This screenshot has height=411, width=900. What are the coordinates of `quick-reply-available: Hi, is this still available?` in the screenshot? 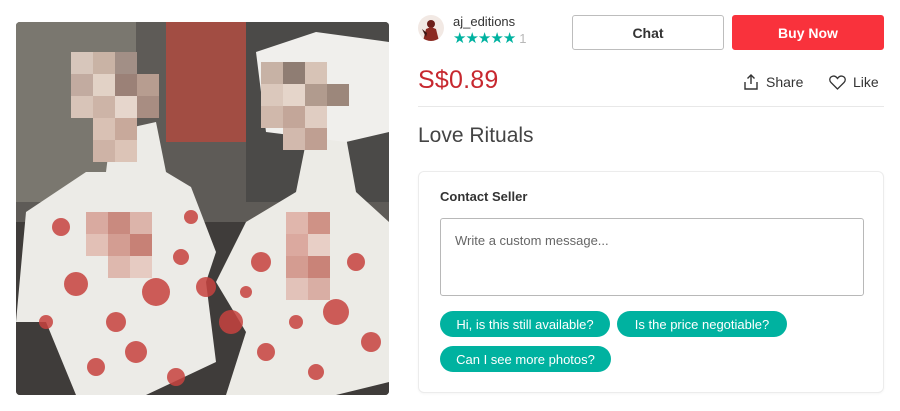 It's located at (525, 324).